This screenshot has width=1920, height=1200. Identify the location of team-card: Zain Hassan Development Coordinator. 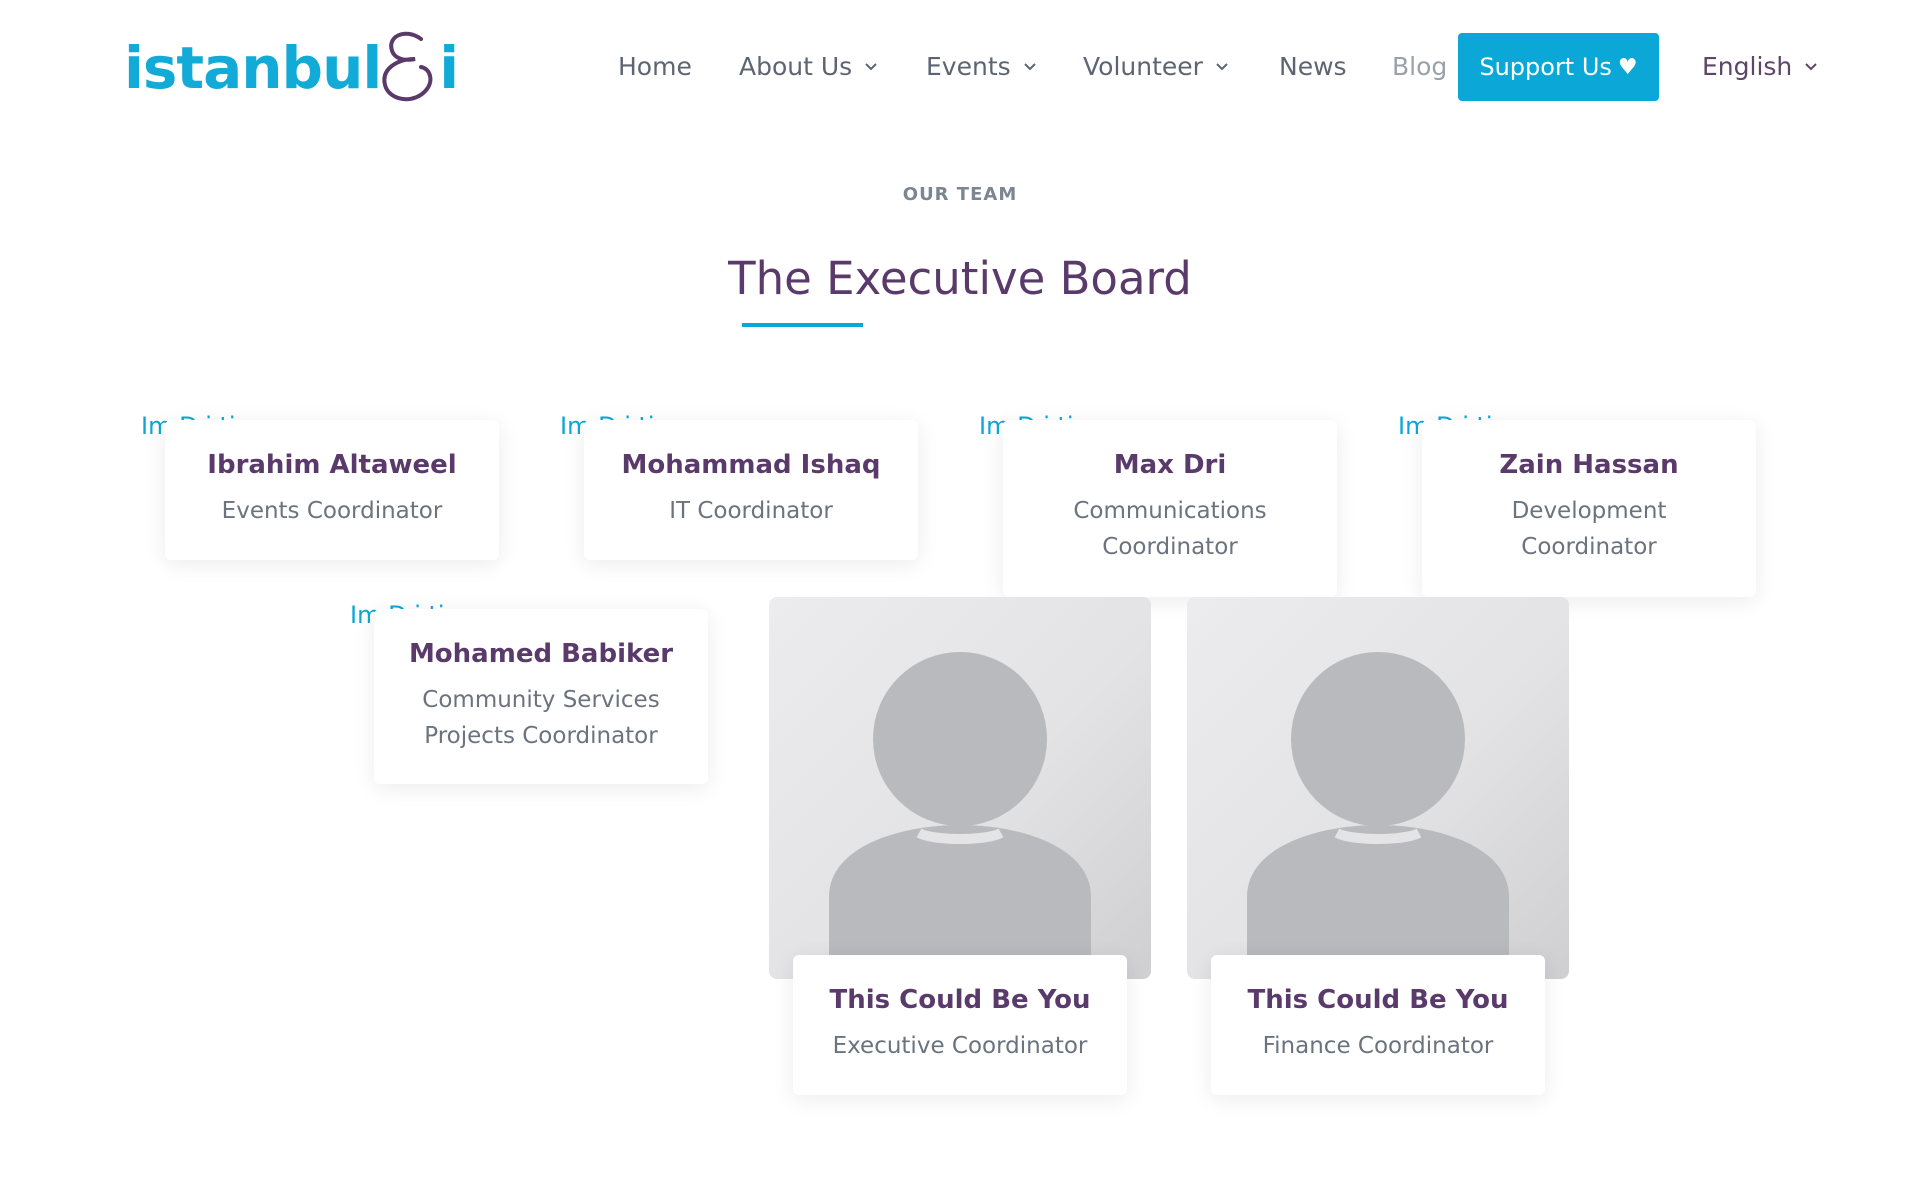
(1589, 508).